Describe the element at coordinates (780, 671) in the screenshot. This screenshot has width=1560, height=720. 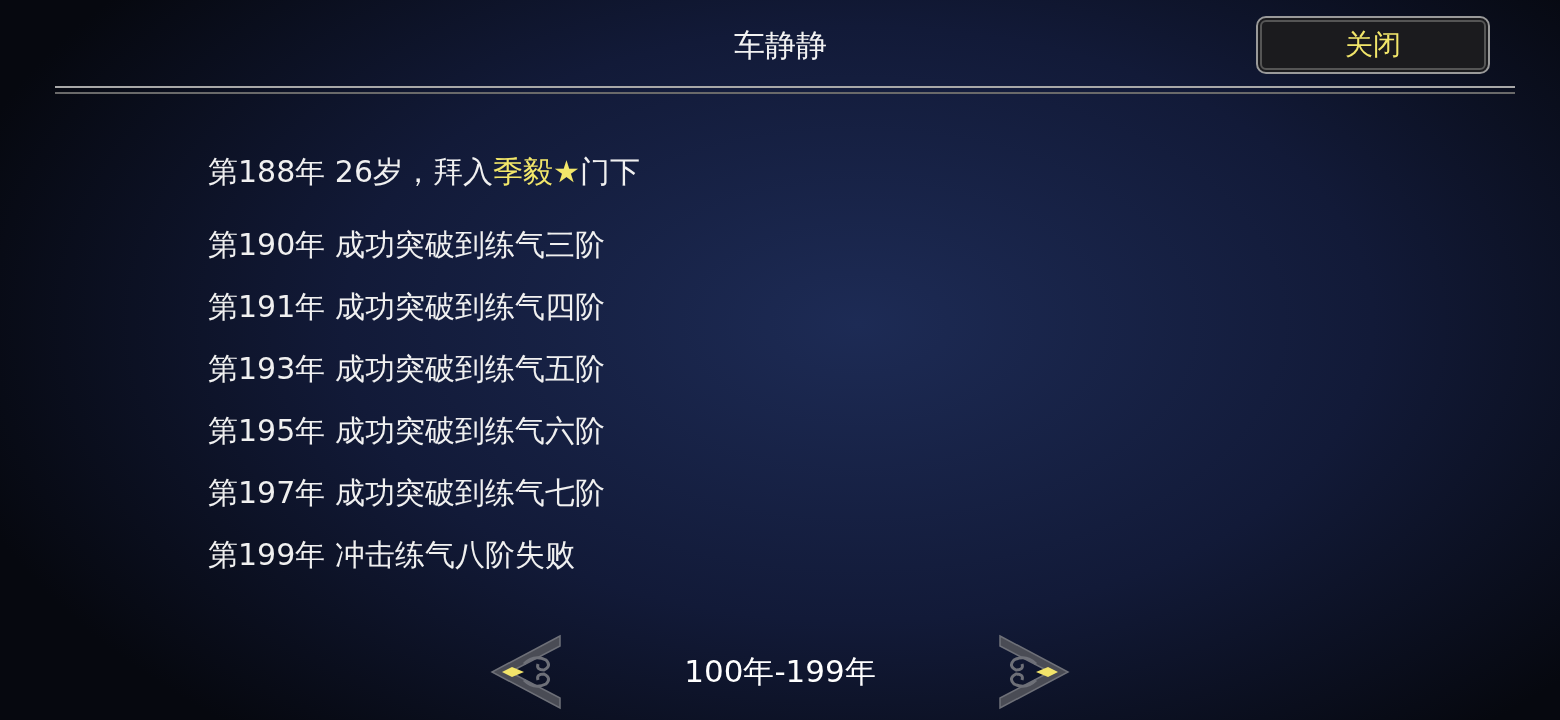
I see `year-range: 100年-199年` at that location.